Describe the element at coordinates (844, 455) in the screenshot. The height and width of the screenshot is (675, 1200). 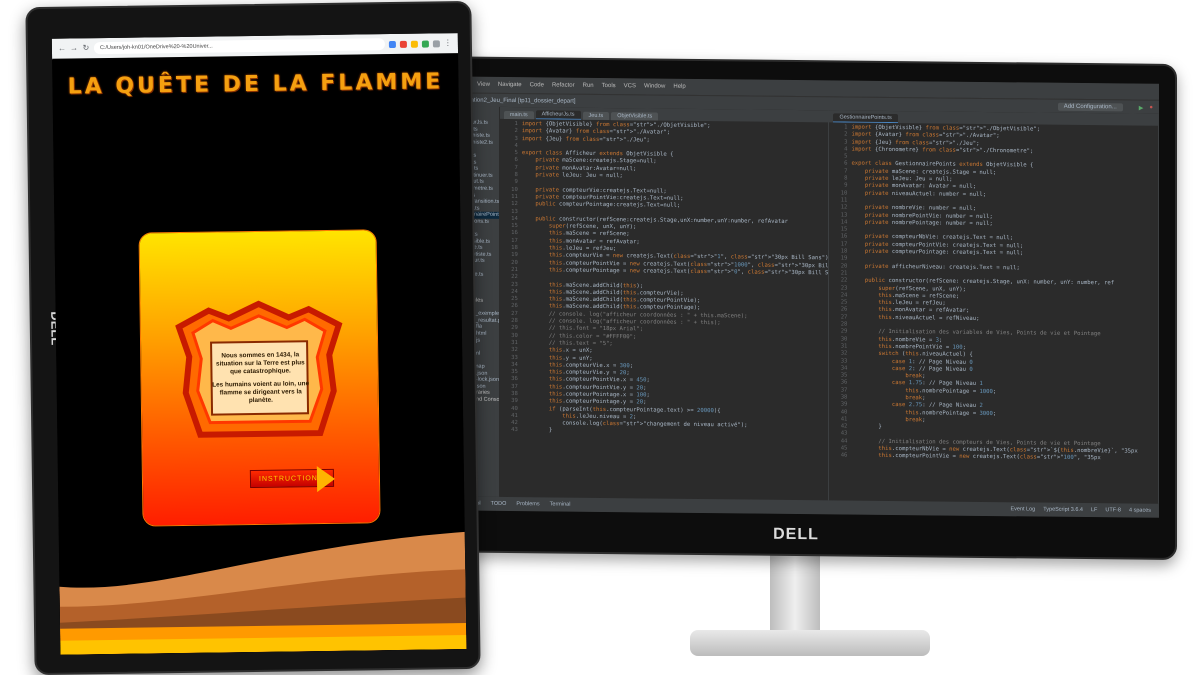
I see `line-number: 46` at that location.